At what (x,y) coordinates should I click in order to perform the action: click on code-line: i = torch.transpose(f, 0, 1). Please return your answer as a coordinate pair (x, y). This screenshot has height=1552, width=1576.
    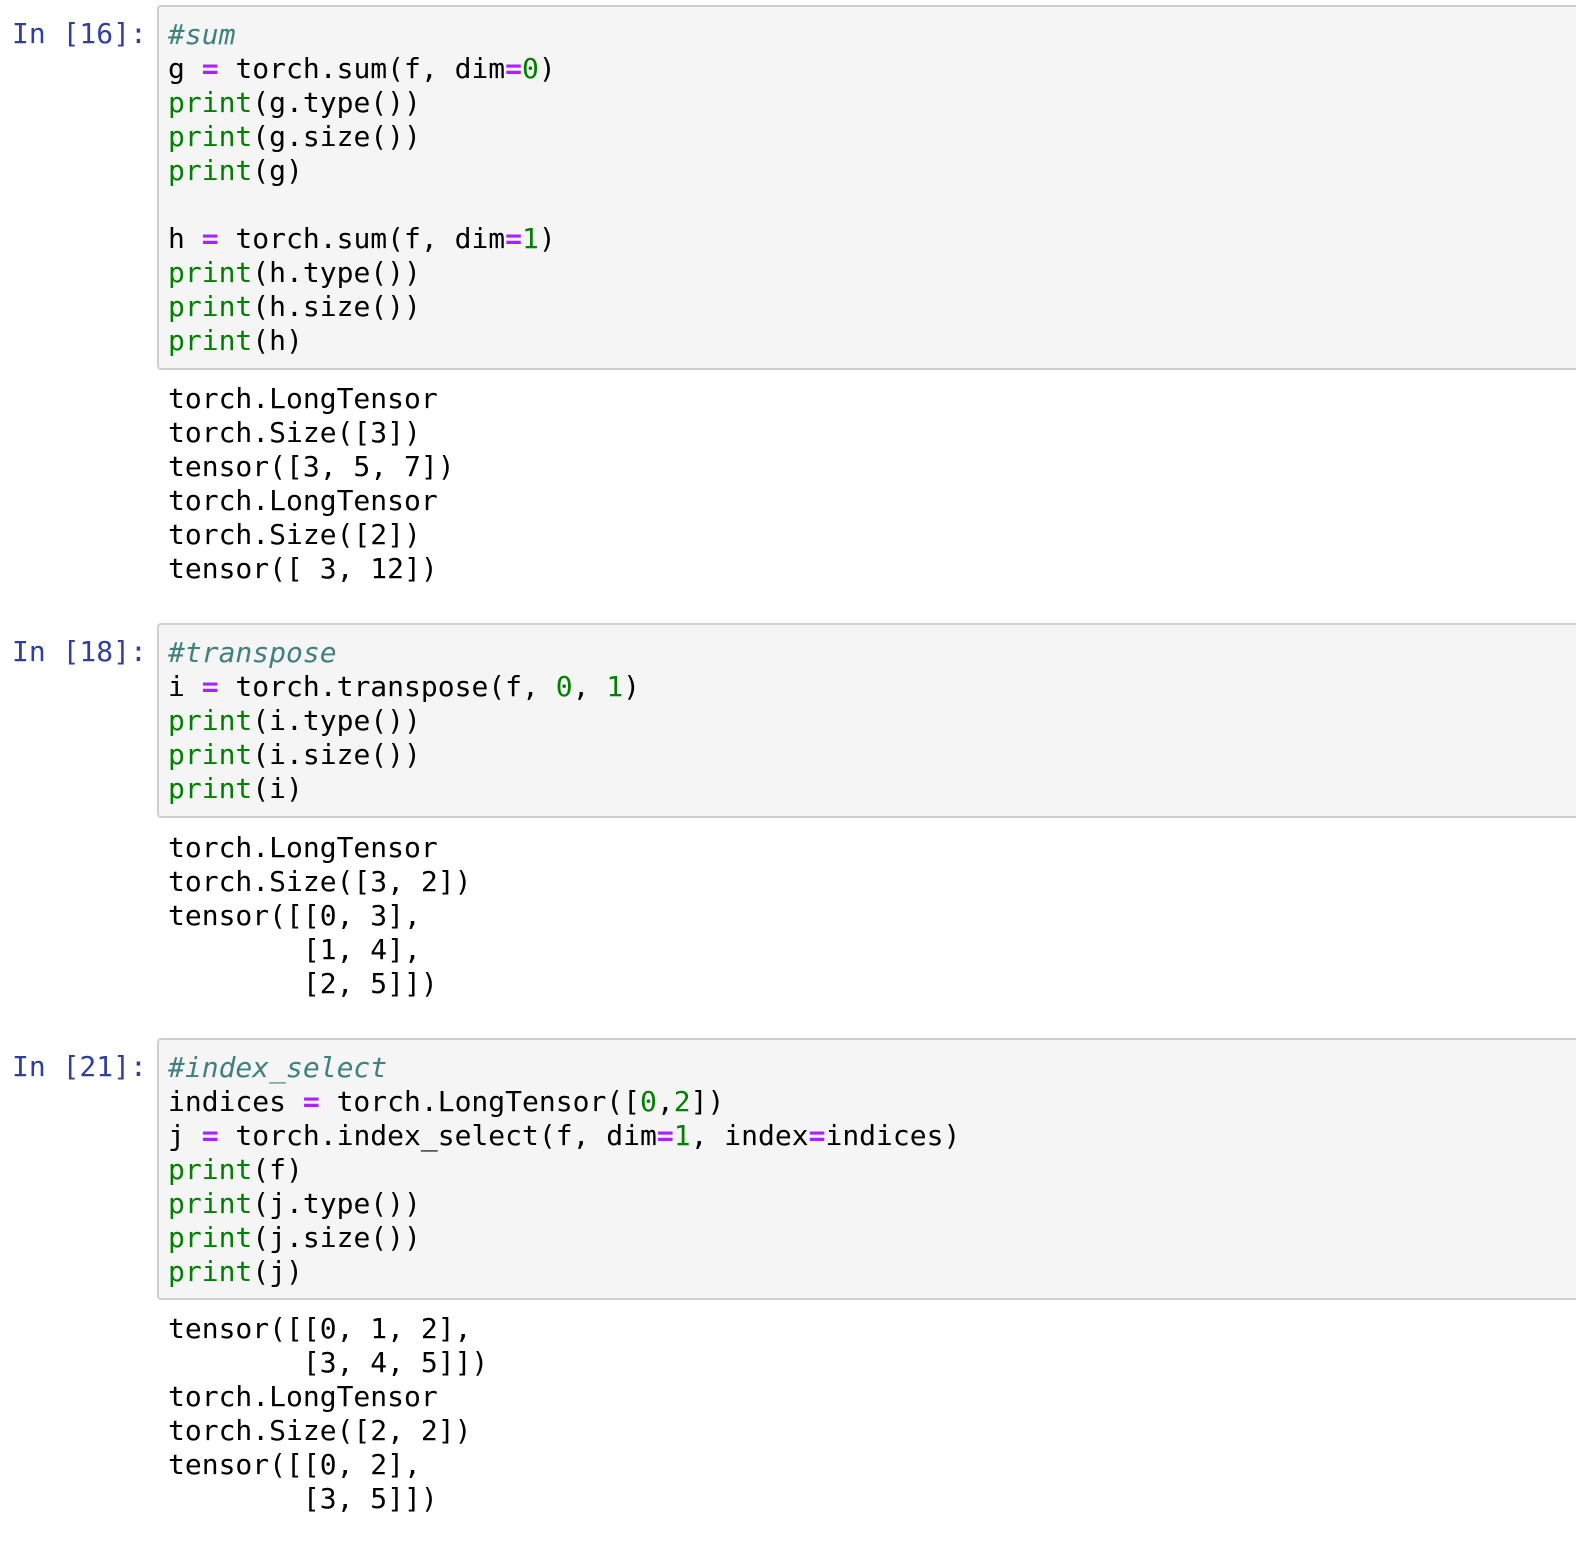
    Looking at the image, I should click on (404, 687).